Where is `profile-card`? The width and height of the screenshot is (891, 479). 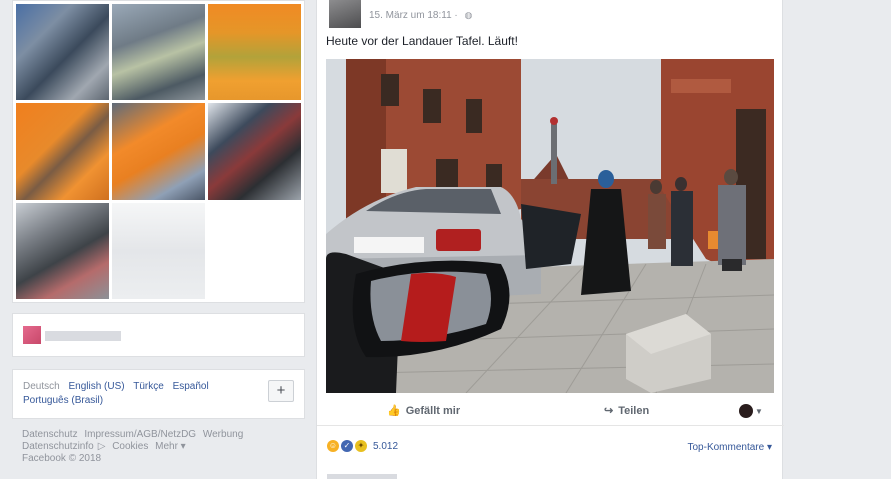
profile-card is located at coordinates (158, 335).